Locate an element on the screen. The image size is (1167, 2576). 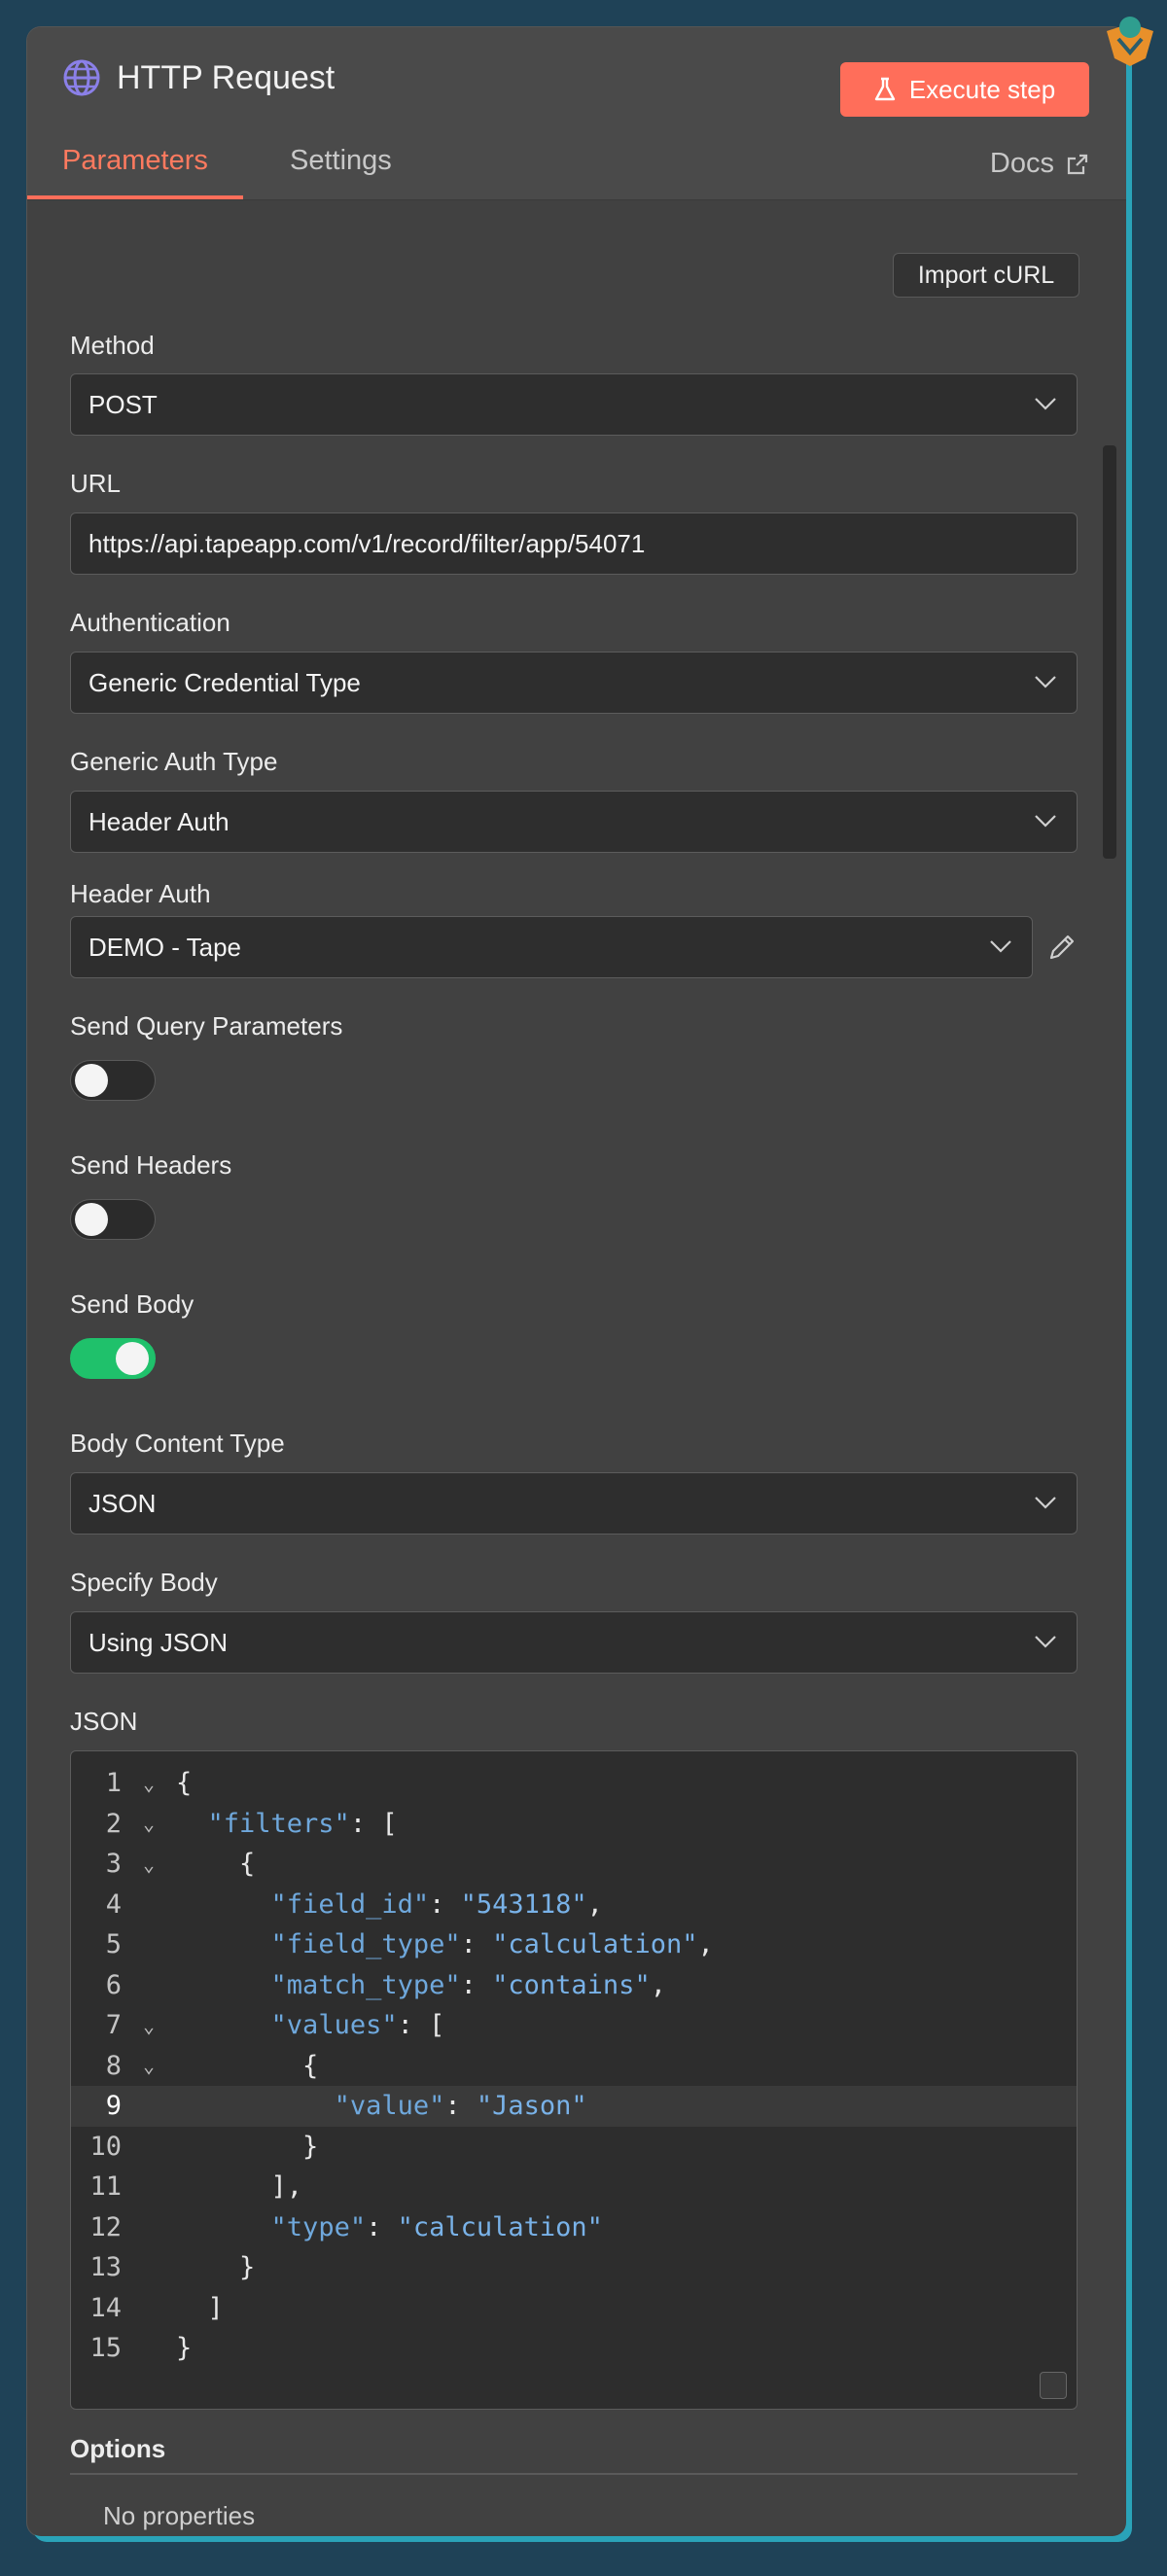
authentication-label: Authentication is located at coordinates (150, 623).